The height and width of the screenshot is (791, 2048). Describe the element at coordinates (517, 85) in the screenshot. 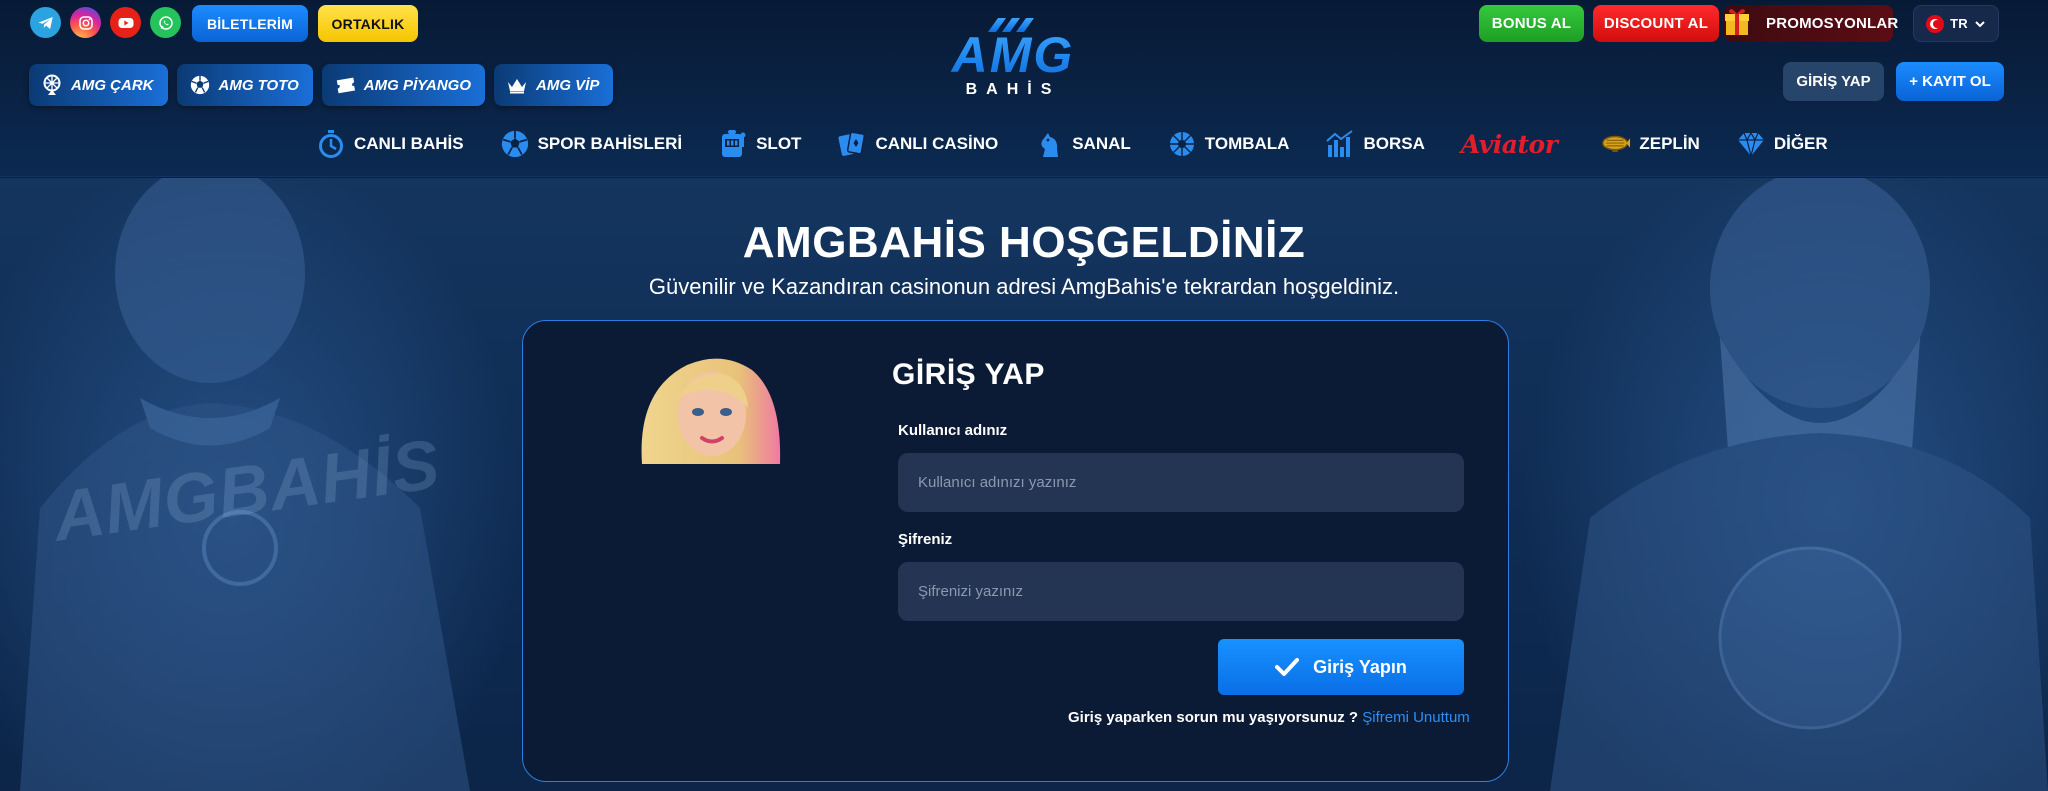

I see `crown-icon` at that location.